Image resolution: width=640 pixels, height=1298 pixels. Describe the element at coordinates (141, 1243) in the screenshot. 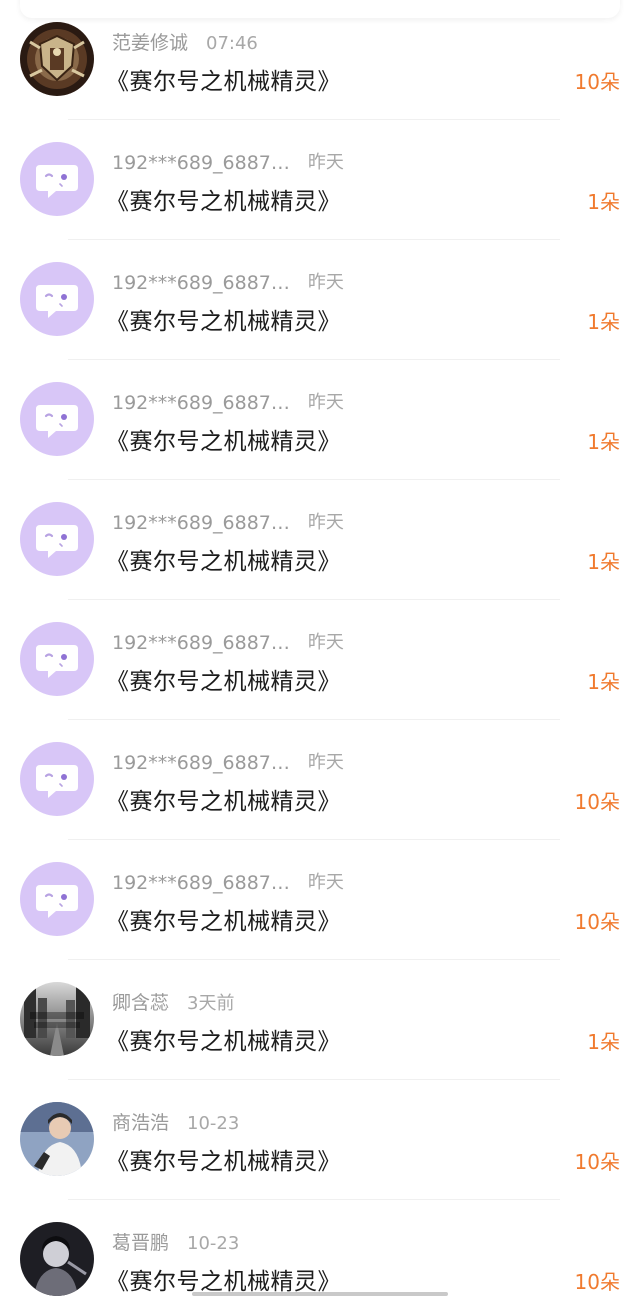

I see `sender-name: 葛晋鹏` at that location.